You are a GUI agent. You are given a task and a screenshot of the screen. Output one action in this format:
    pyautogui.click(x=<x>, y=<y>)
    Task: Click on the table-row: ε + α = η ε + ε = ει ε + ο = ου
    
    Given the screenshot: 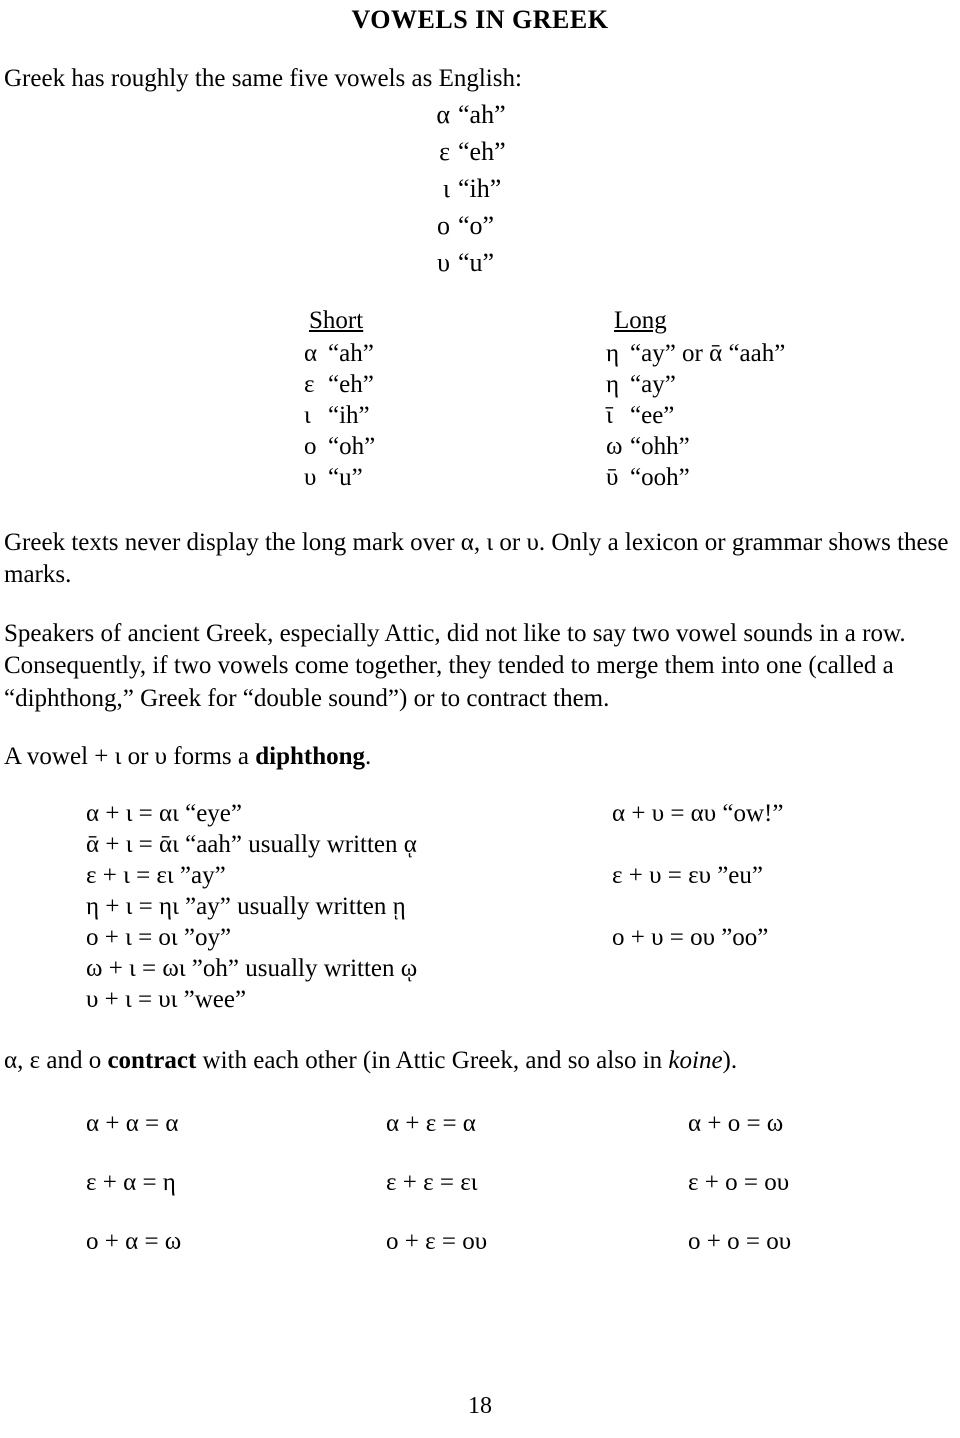 What is the action you would take?
    pyautogui.click(x=480, y=1195)
    